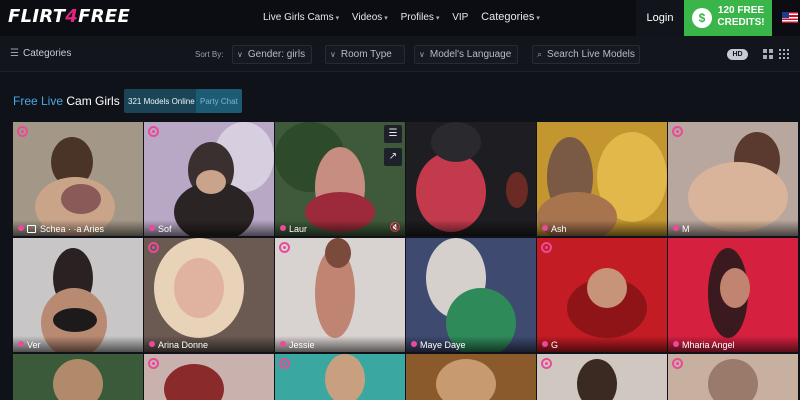 The height and width of the screenshot is (400, 800). What do you see at coordinates (702, 18) in the screenshot?
I see `coins-icon: $` at bounding box center [702, 18].